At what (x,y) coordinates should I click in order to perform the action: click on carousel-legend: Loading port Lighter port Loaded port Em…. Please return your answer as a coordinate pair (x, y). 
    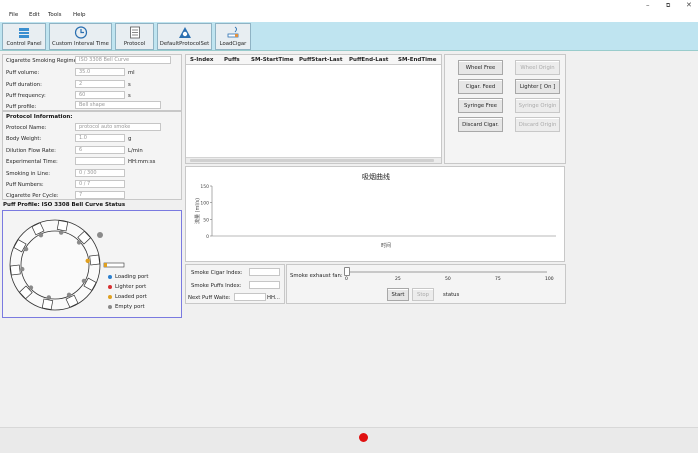
    Looking at the image, I should click on (128, 292).